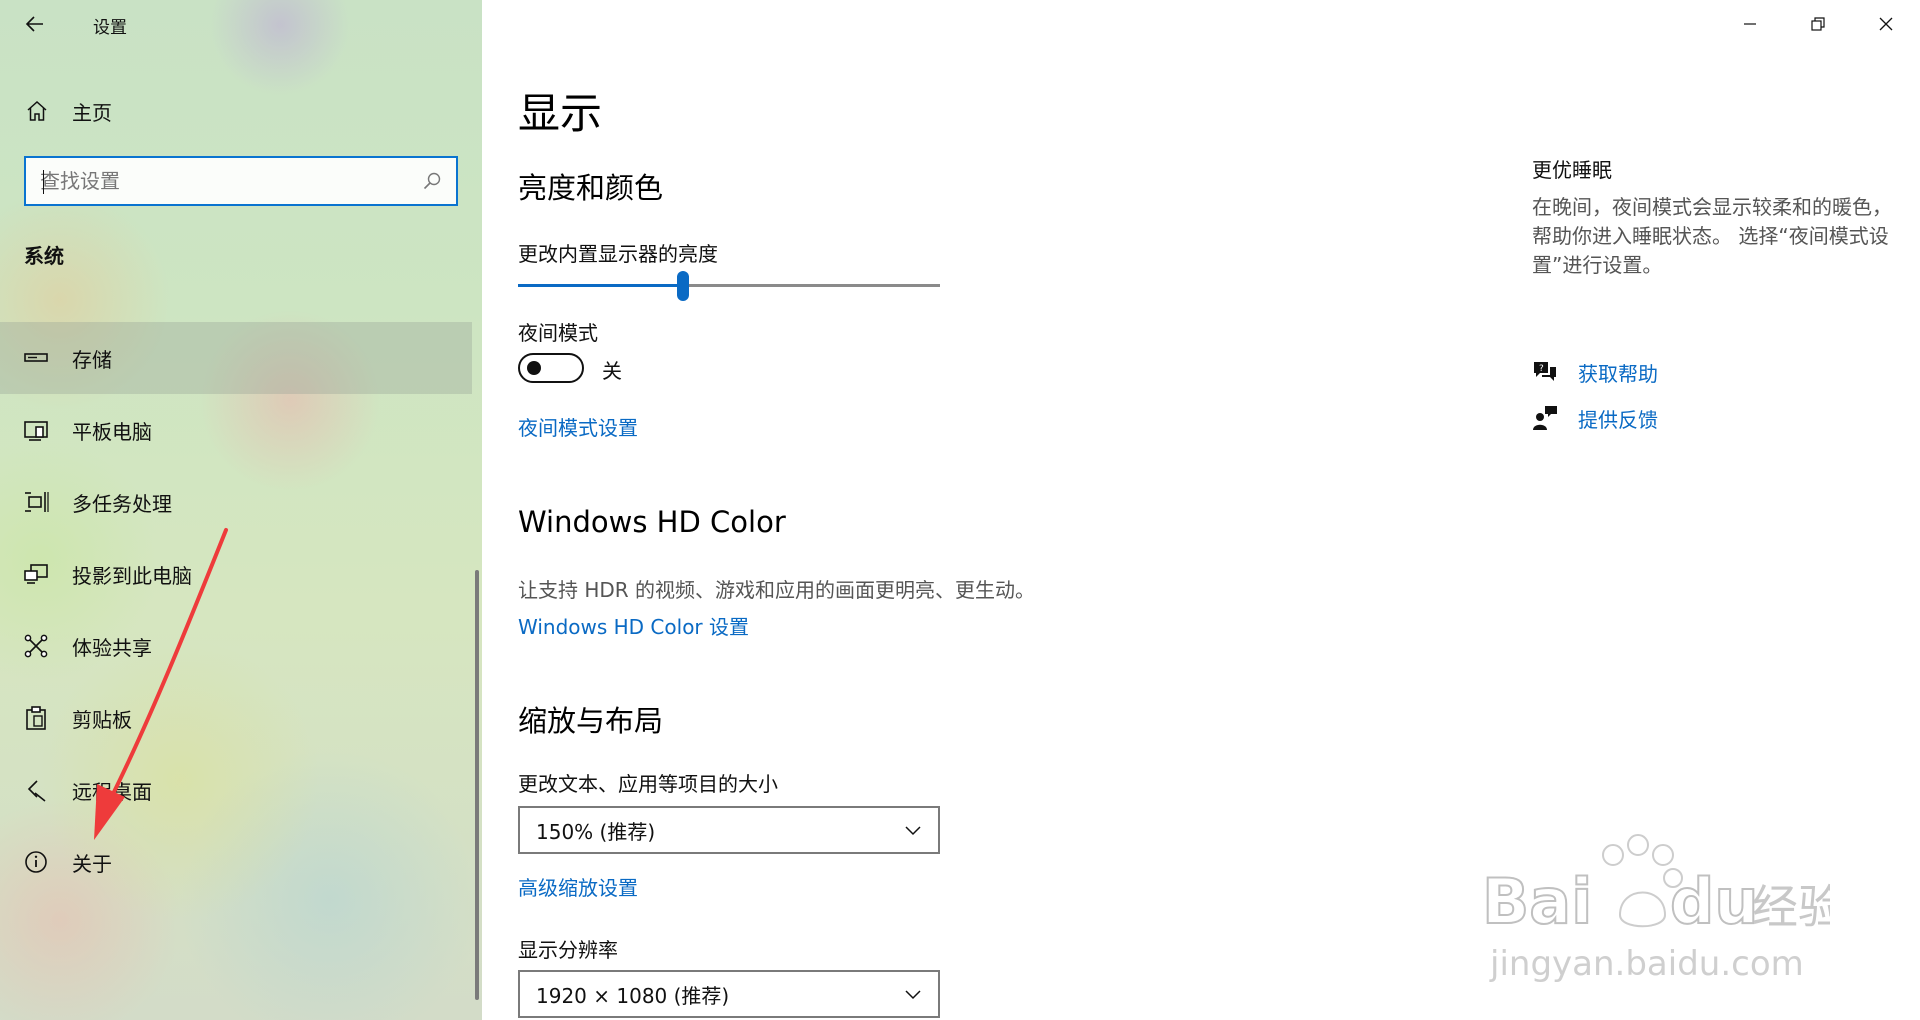  I want to click on storage-icon, so click(36, 358).